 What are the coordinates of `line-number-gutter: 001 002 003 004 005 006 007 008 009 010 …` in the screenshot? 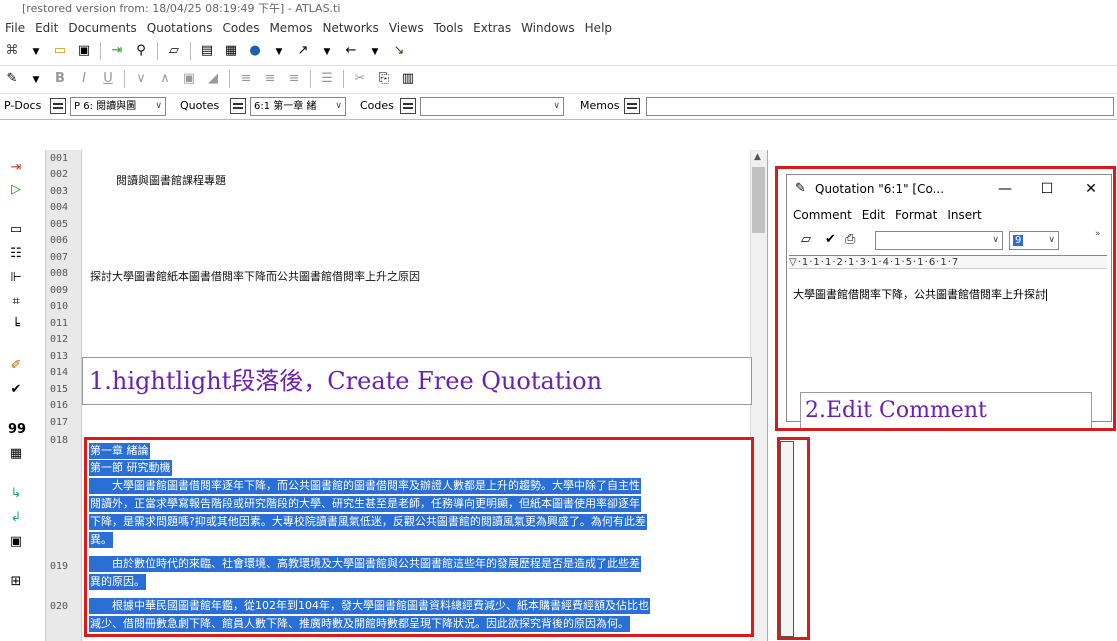 It's located at (64, 395).